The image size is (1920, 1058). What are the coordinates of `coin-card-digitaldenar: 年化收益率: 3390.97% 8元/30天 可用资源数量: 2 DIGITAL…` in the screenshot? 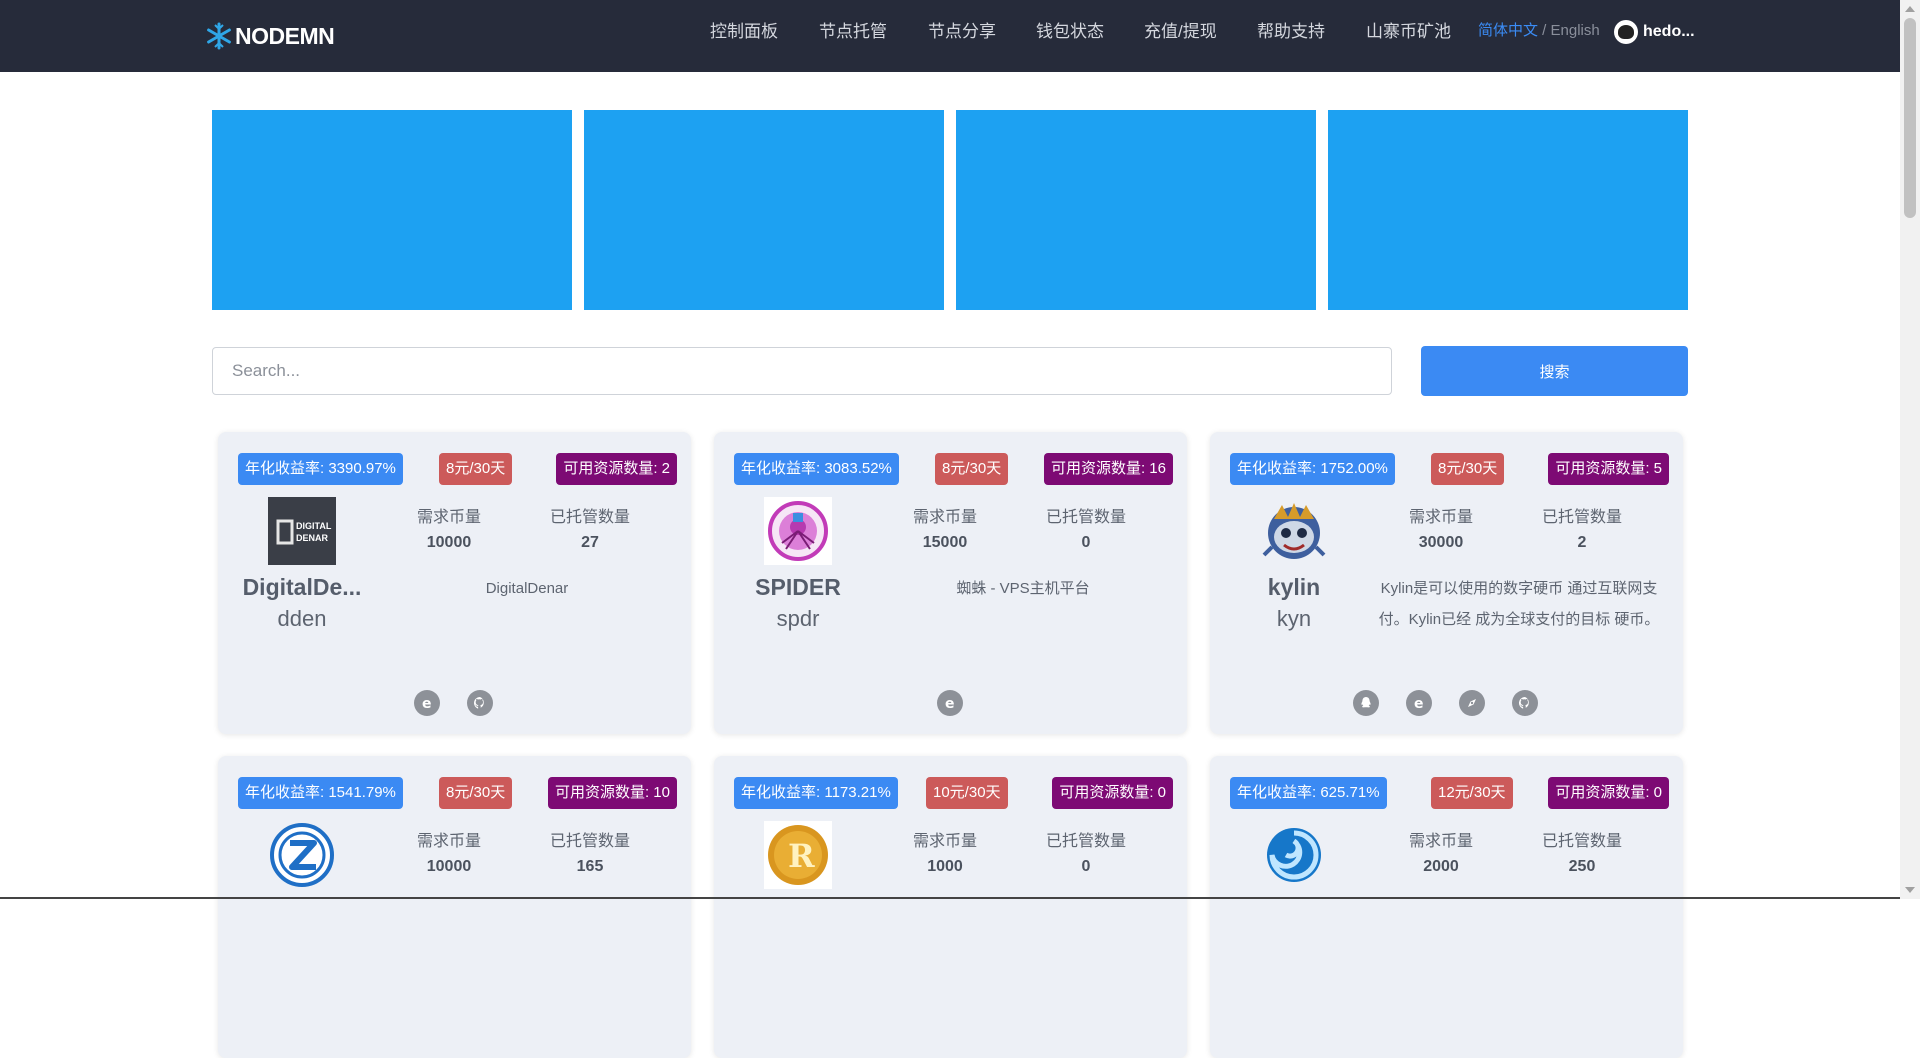 It's located at (454, 583).